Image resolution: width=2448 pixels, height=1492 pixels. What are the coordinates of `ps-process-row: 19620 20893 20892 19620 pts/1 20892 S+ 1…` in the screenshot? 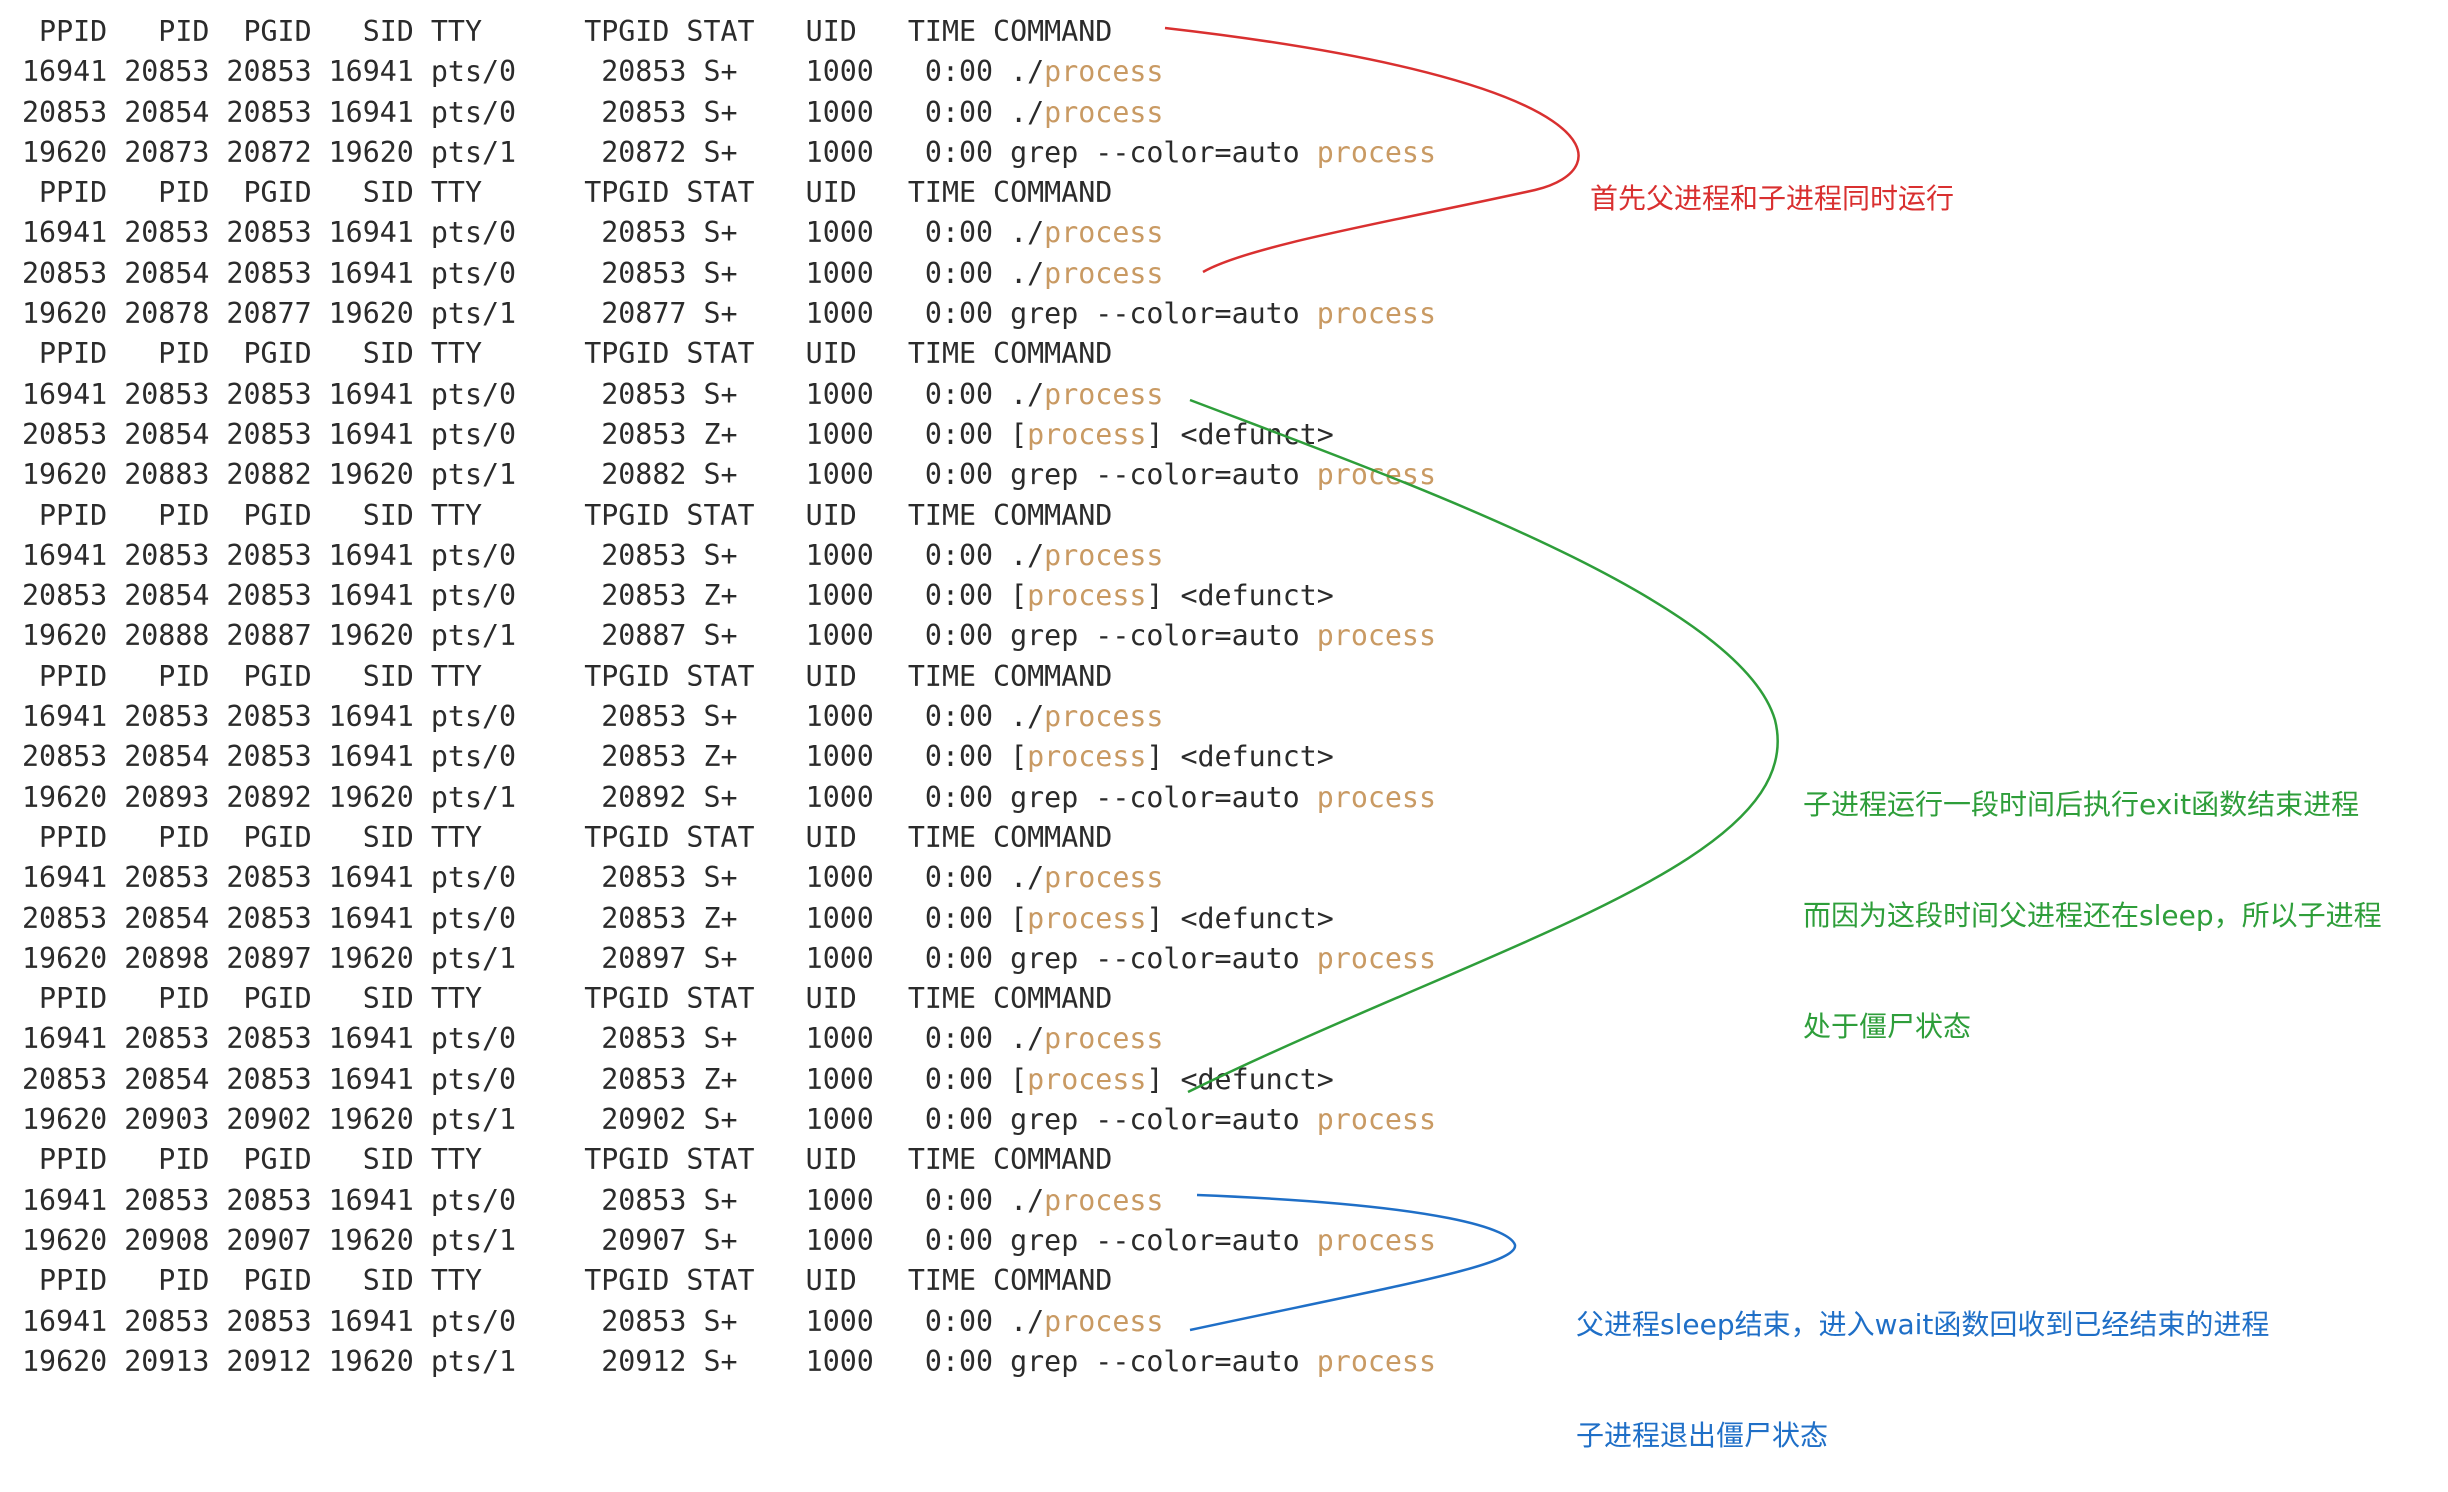 It's located at (752, 798).